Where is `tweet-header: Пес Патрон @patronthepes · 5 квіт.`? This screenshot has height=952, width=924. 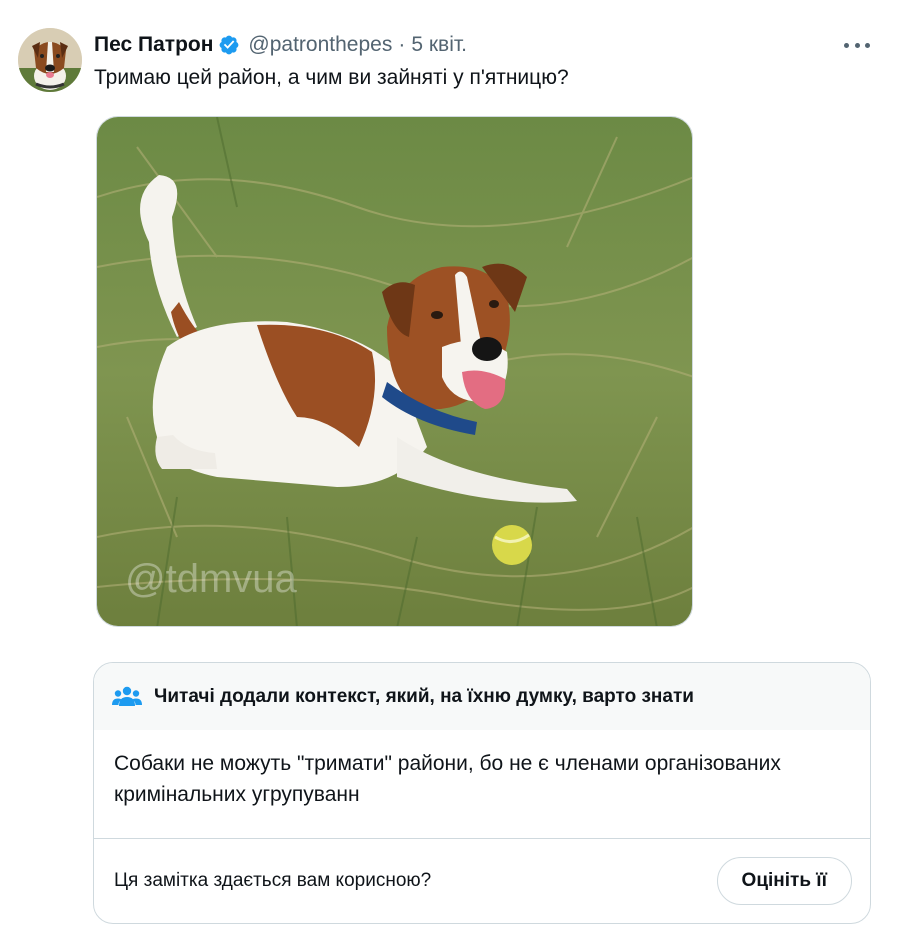
tweet-header: Пес Патрон @patronthepes · 5 квіт. is located at coordinates (280, 45).